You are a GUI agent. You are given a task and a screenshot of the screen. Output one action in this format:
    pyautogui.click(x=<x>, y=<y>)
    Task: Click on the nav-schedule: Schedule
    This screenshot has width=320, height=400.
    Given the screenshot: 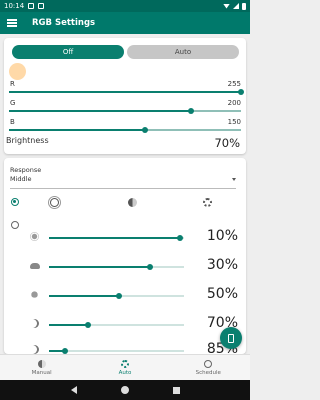 What is the action you would take?
    pyautogui.click(x=208, y=367)
    